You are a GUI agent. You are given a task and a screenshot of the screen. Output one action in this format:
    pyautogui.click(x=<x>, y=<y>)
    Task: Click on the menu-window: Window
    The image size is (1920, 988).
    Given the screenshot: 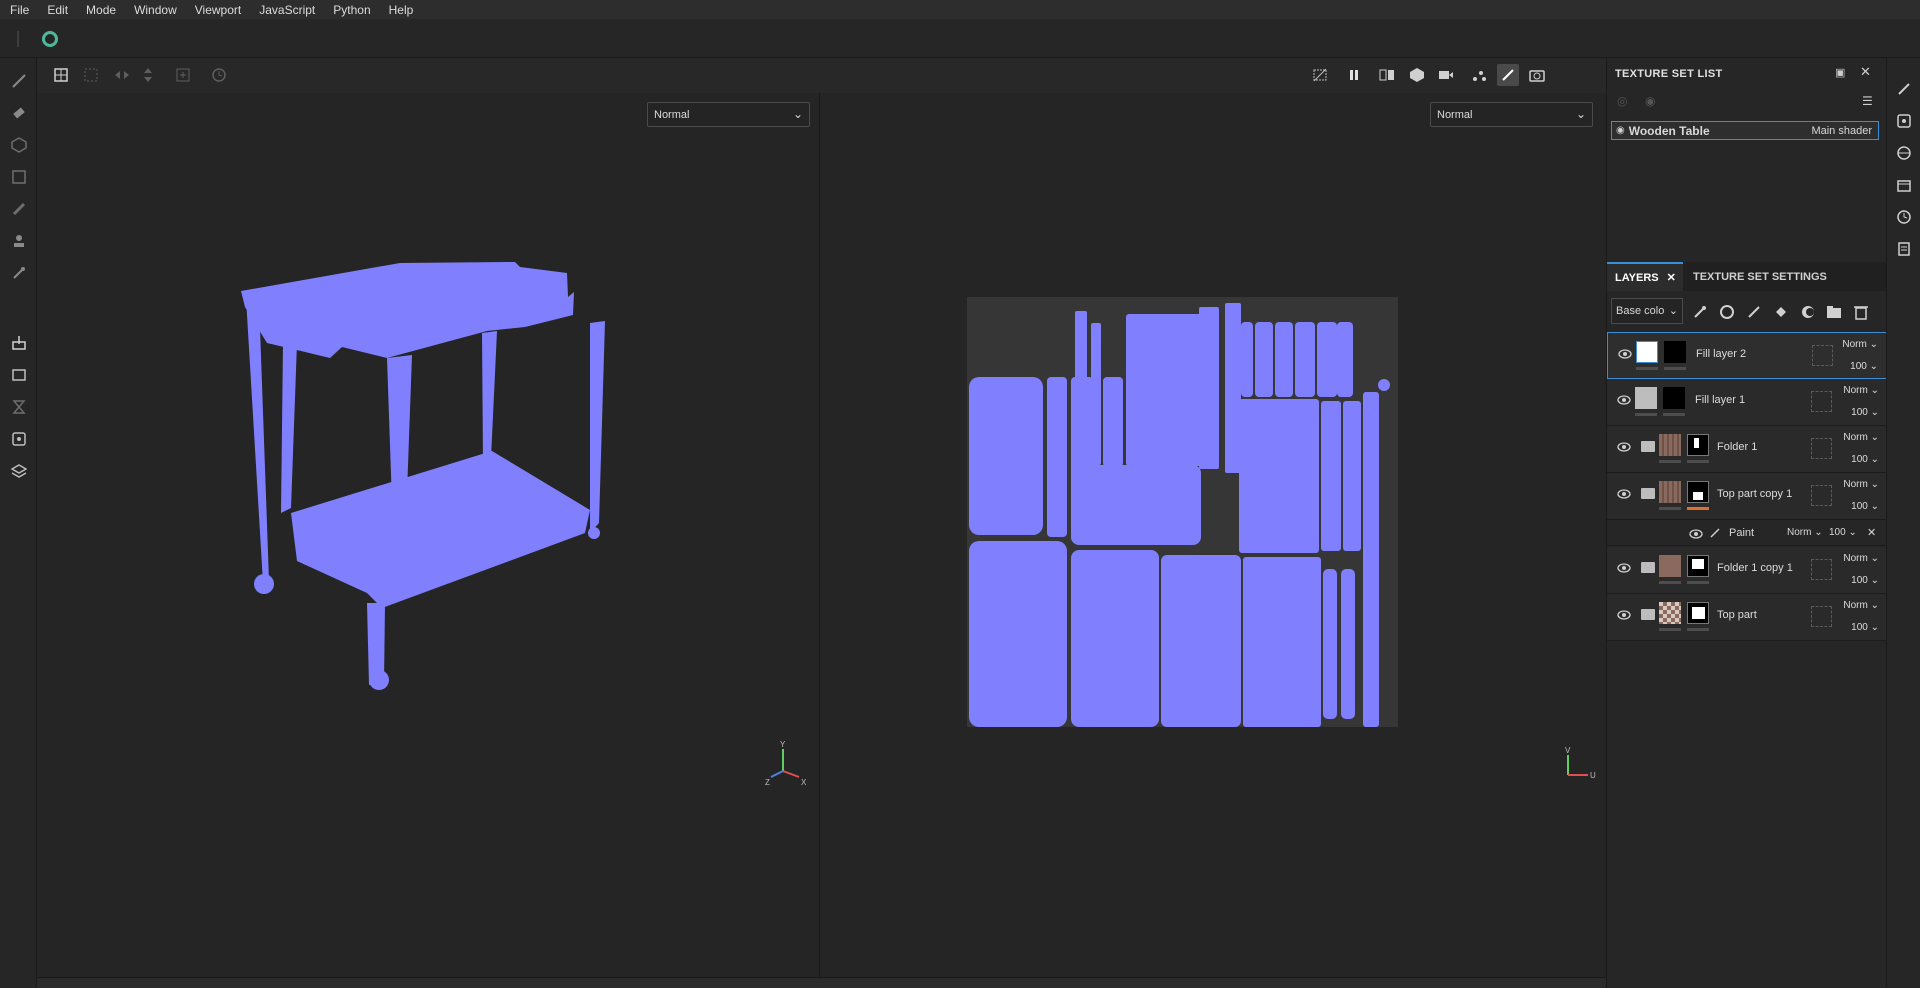 What is the action you would take?
    pyautogui.click(x=154, y=10)
    